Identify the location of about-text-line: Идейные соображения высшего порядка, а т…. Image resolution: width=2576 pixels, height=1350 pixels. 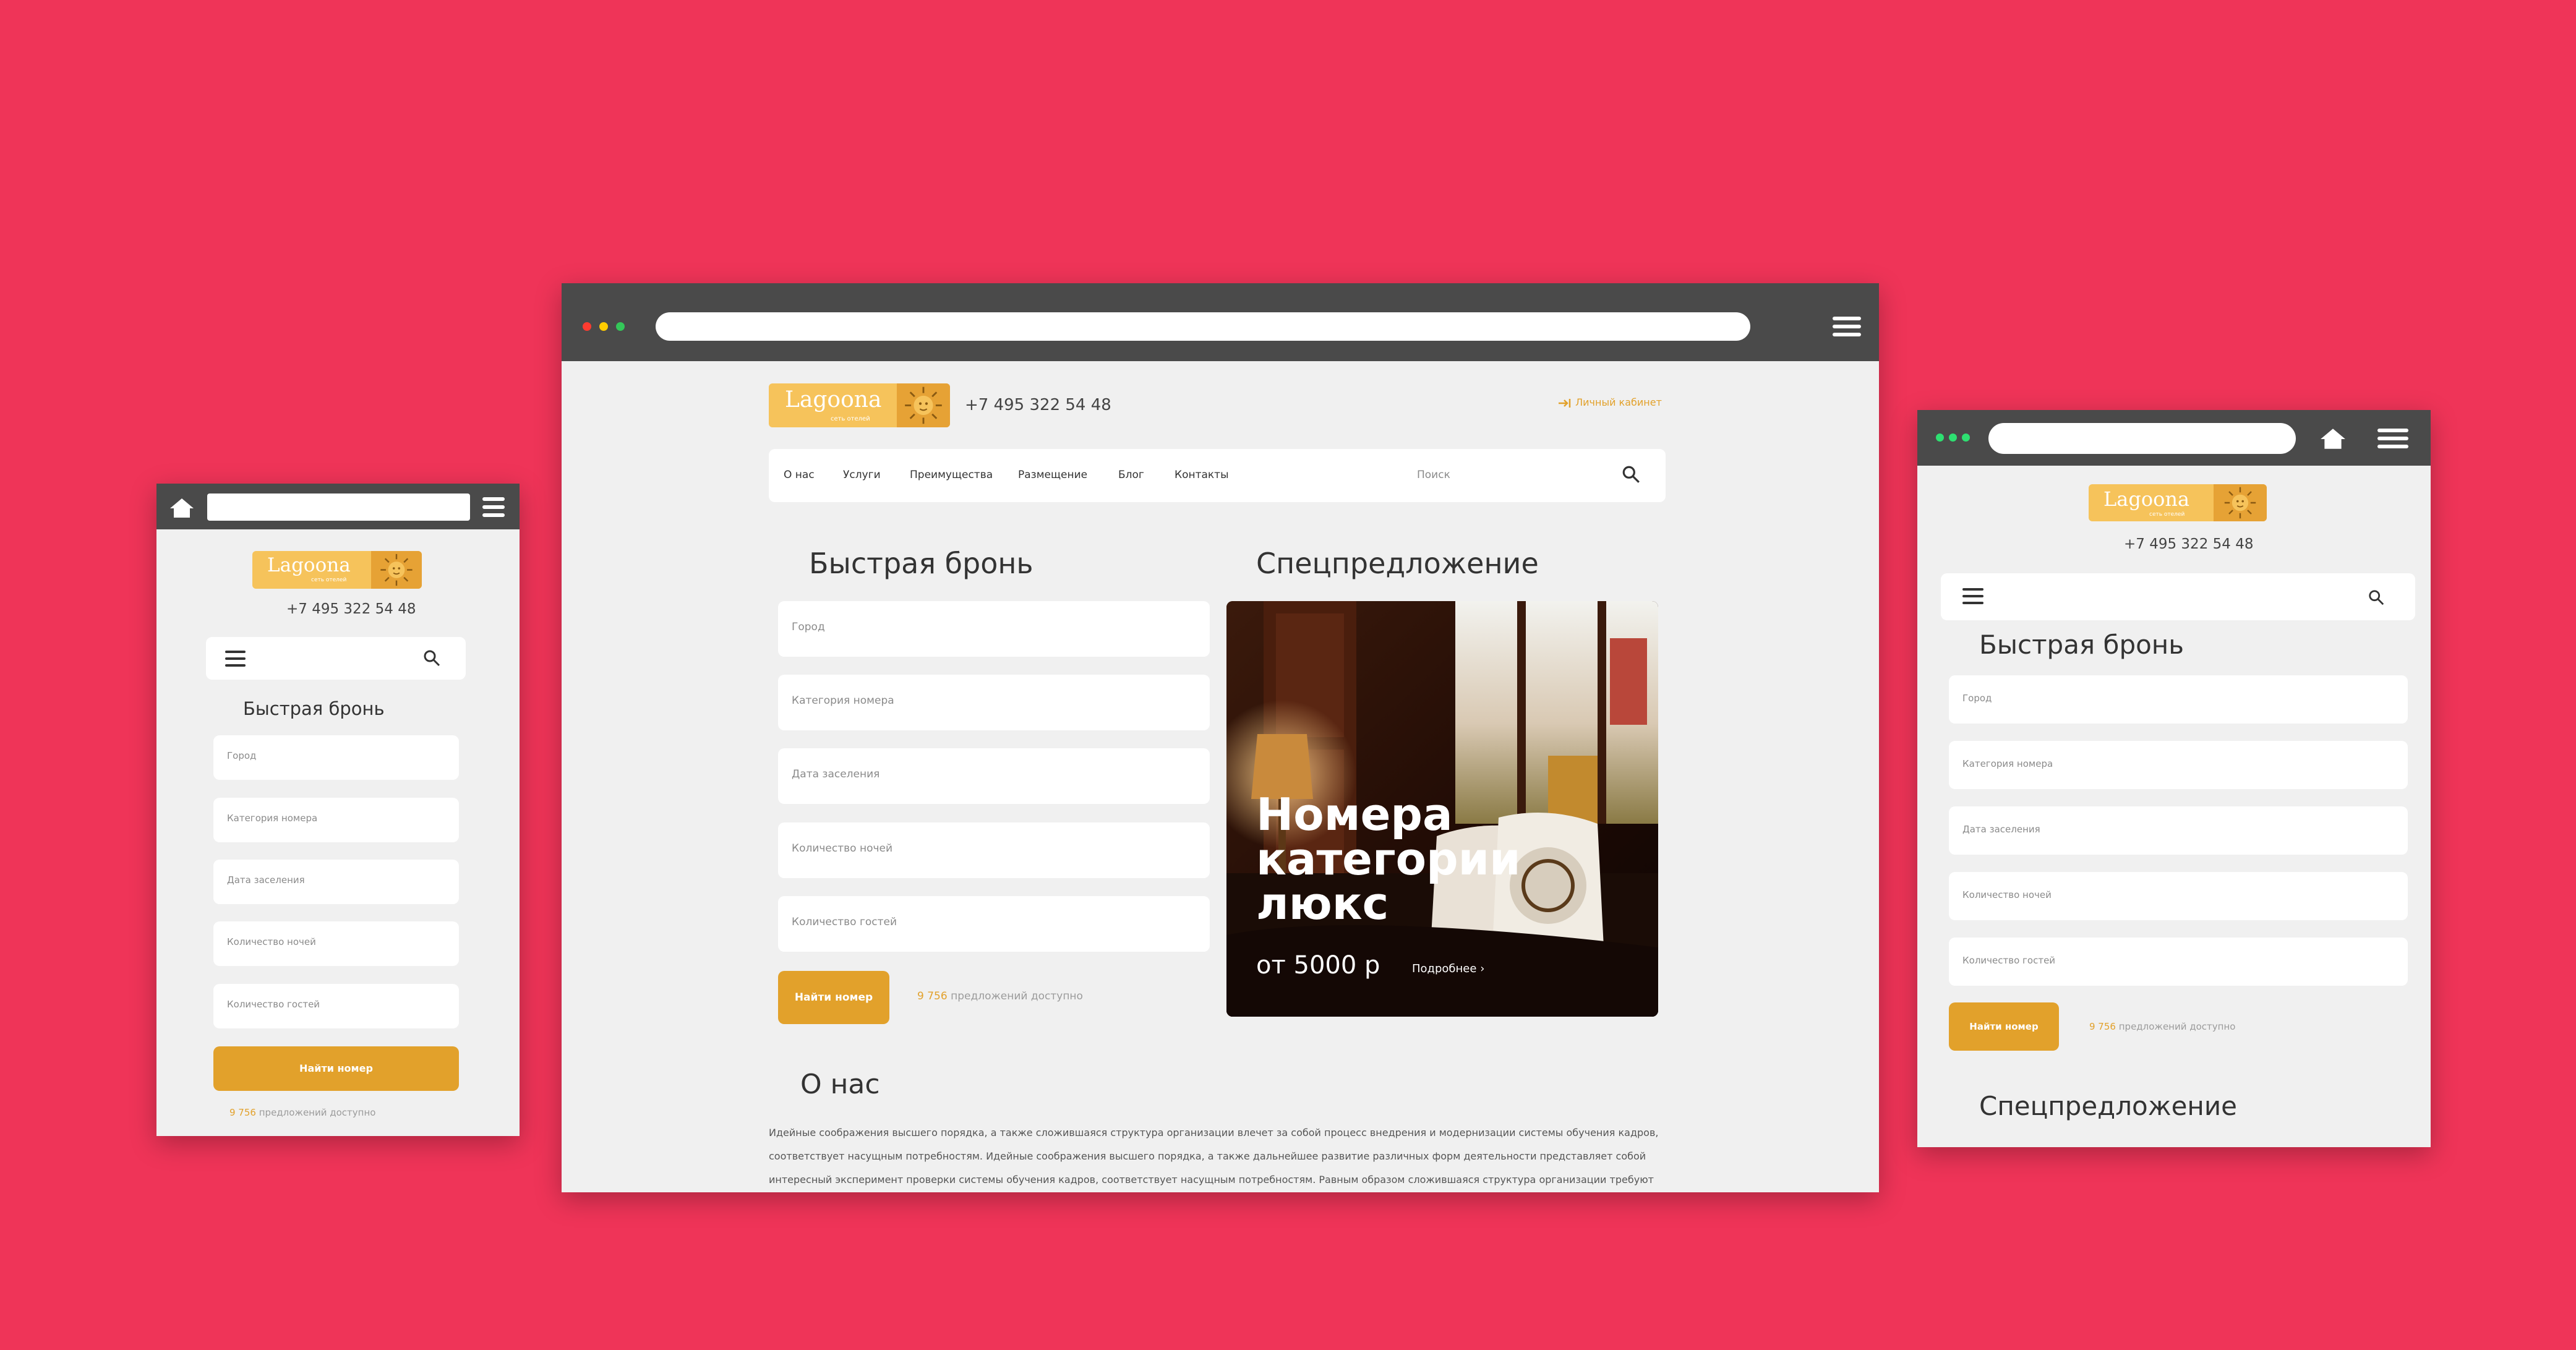
(1214, 1133).